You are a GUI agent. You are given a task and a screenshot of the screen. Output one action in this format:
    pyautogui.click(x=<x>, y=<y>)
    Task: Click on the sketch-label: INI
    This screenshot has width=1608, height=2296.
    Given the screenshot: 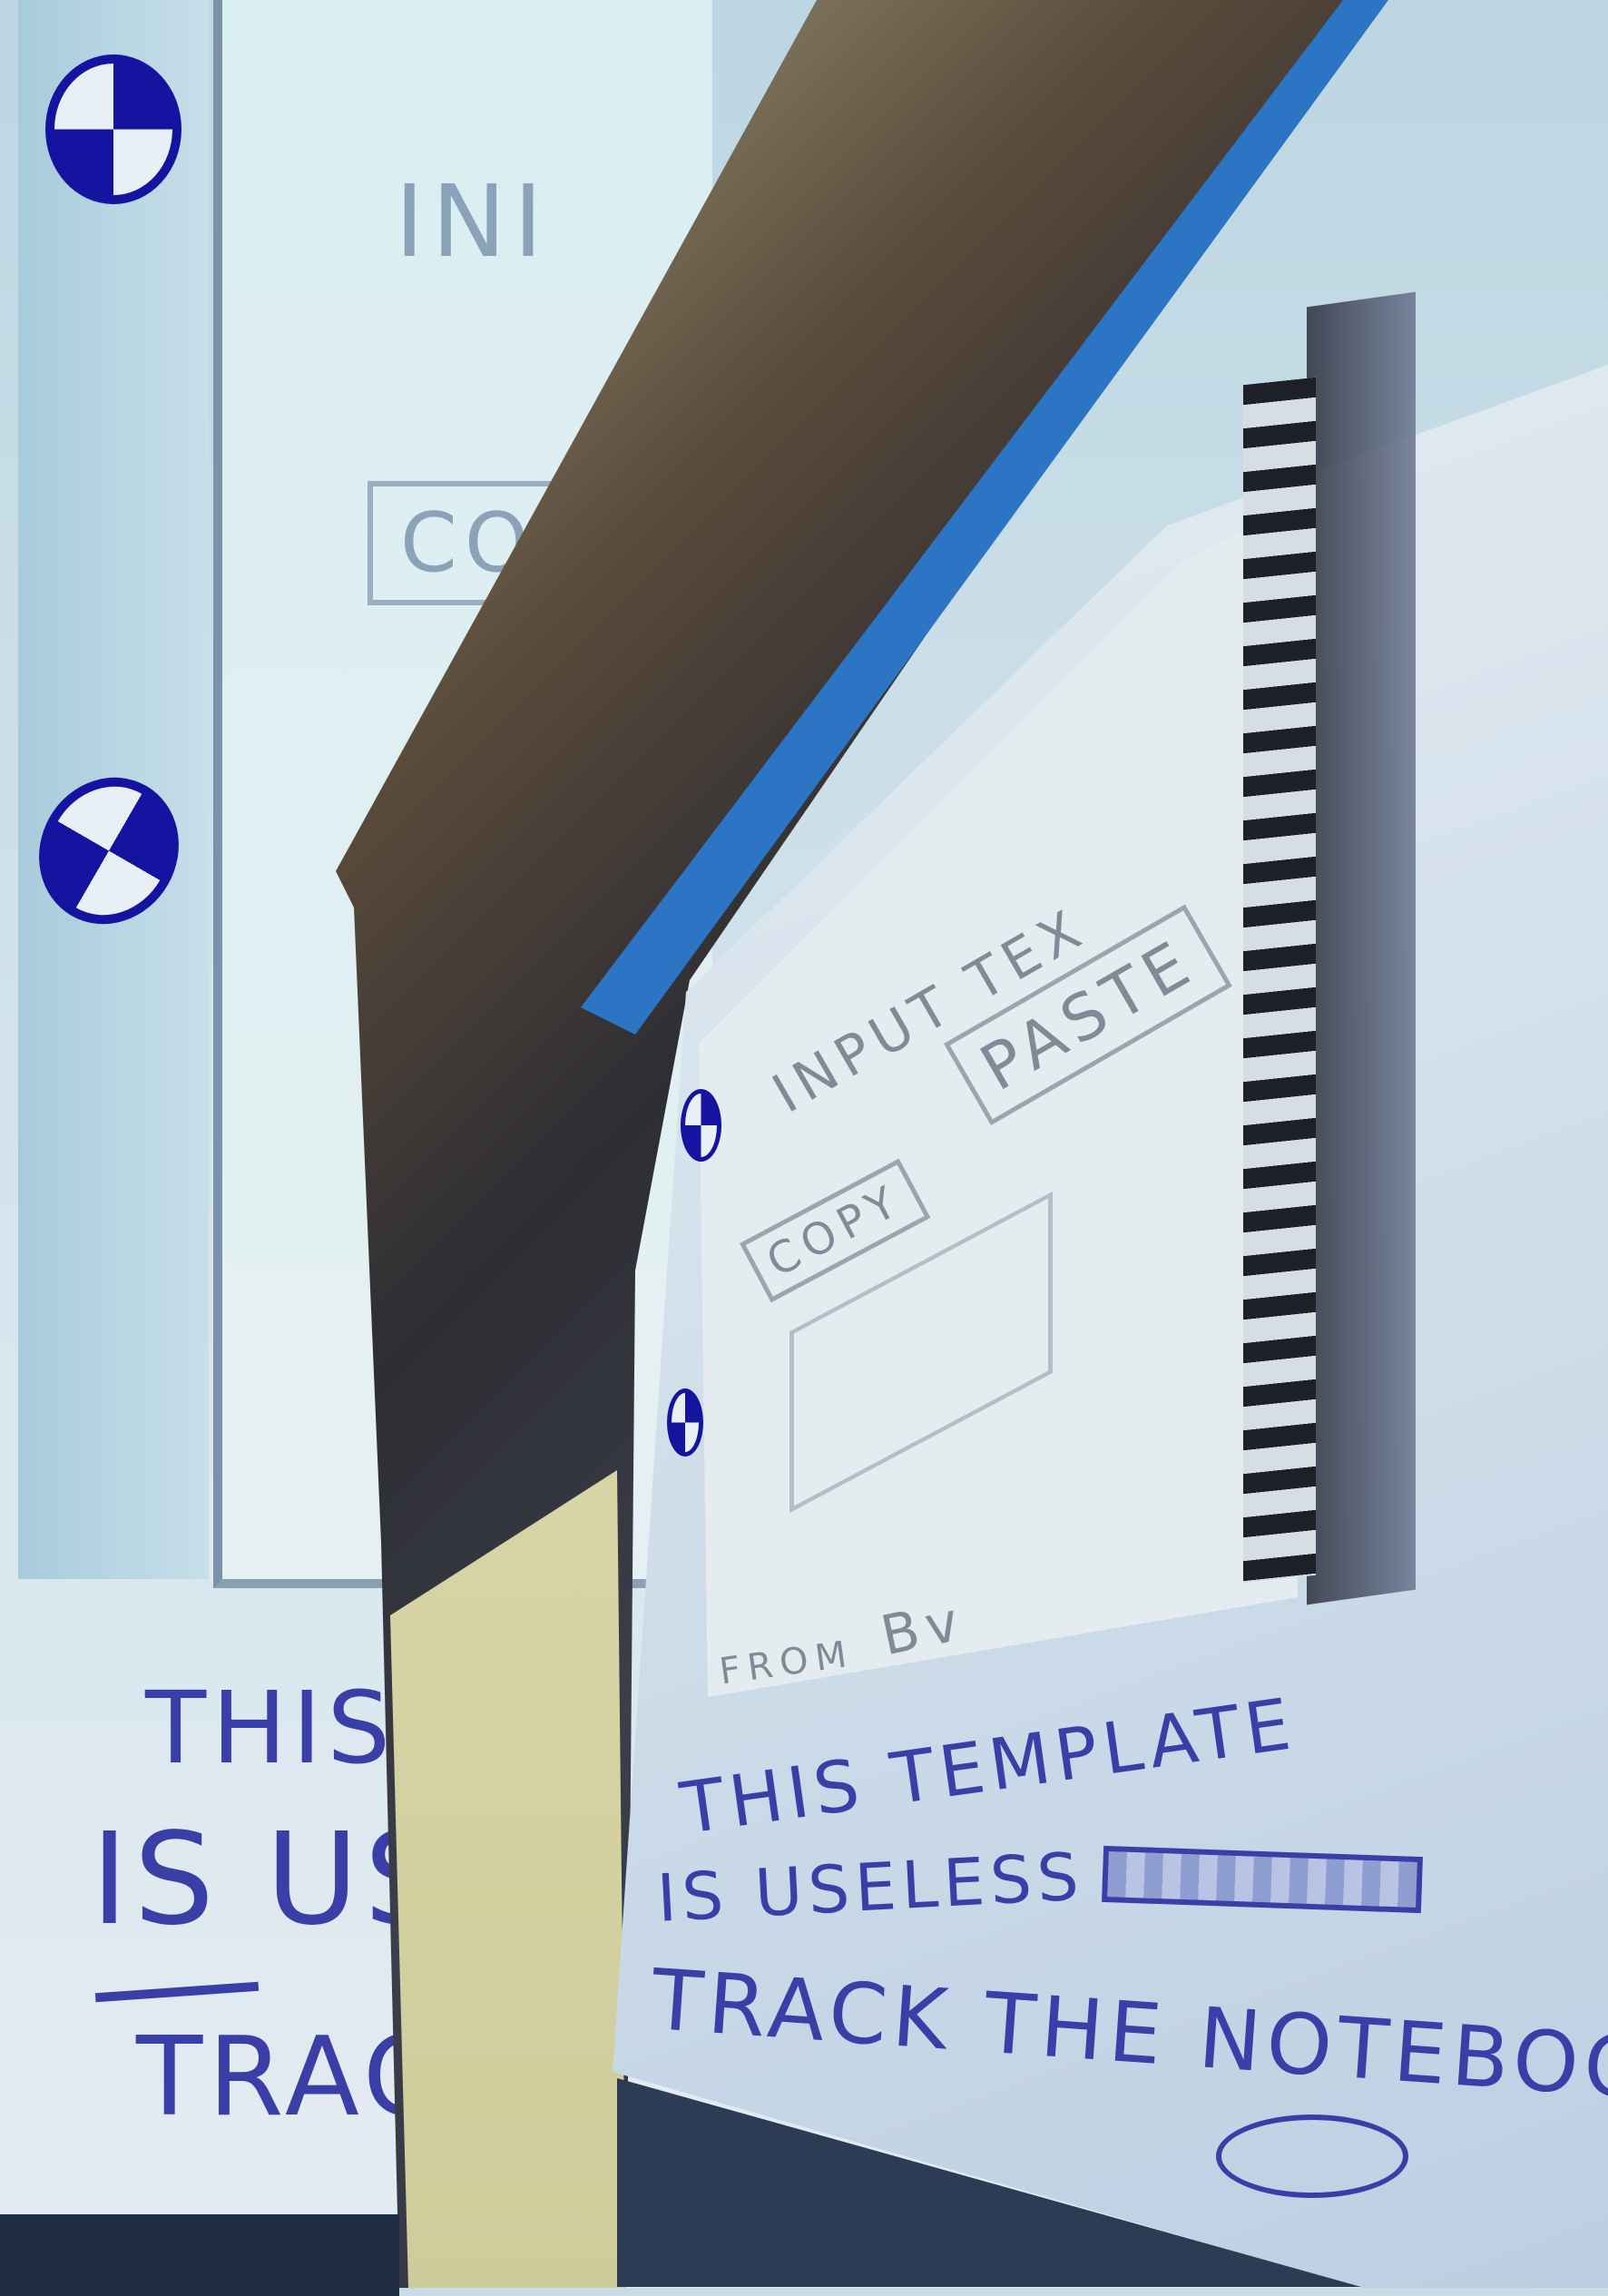 What is the action you would take?
    pyautogui.click(x=473, y=221)
    